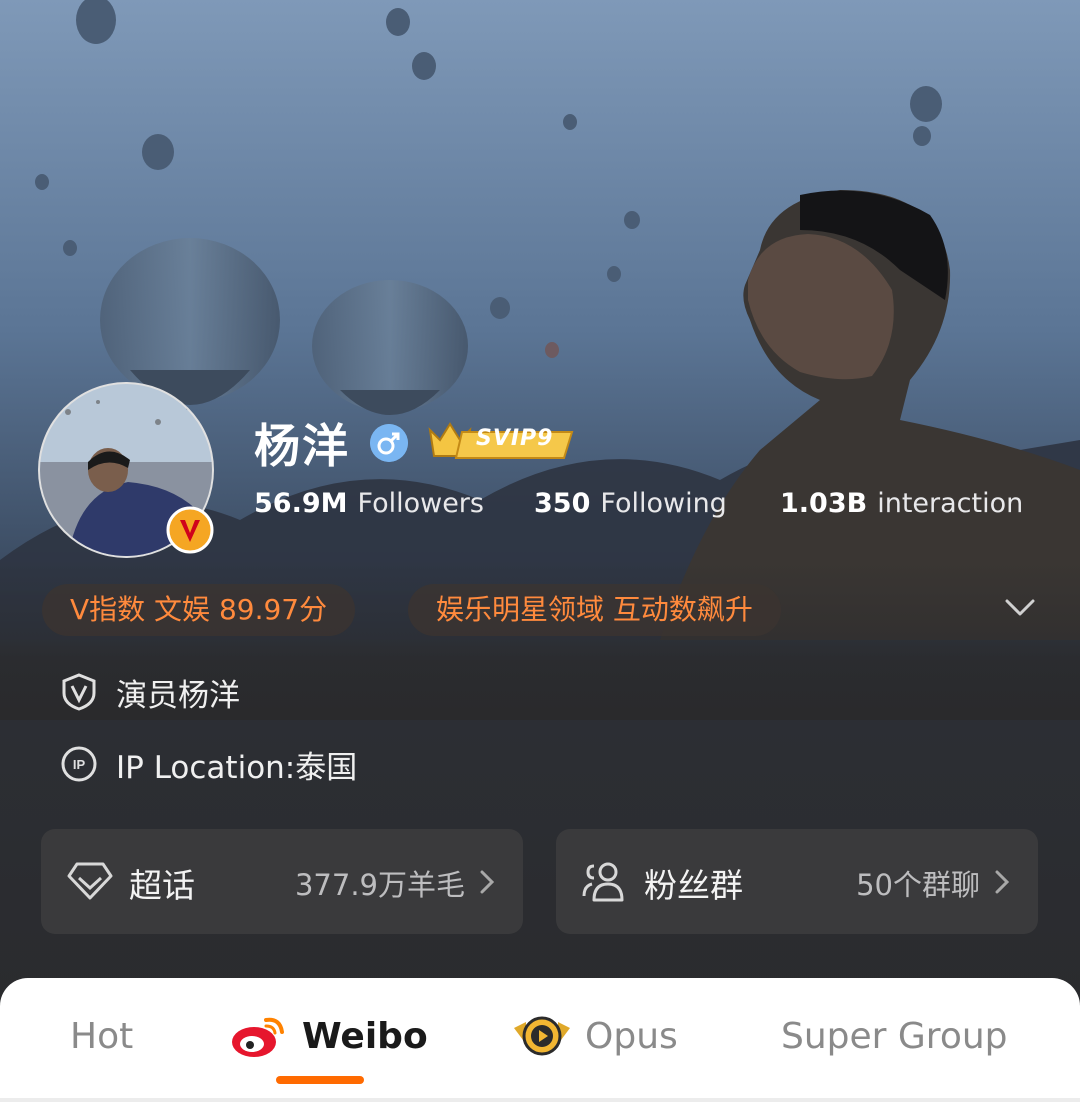  What do you see at coordinates (515, 438) in the screenshot?
I see `svip-label: SVIP9` at bounding box center [515, 438].